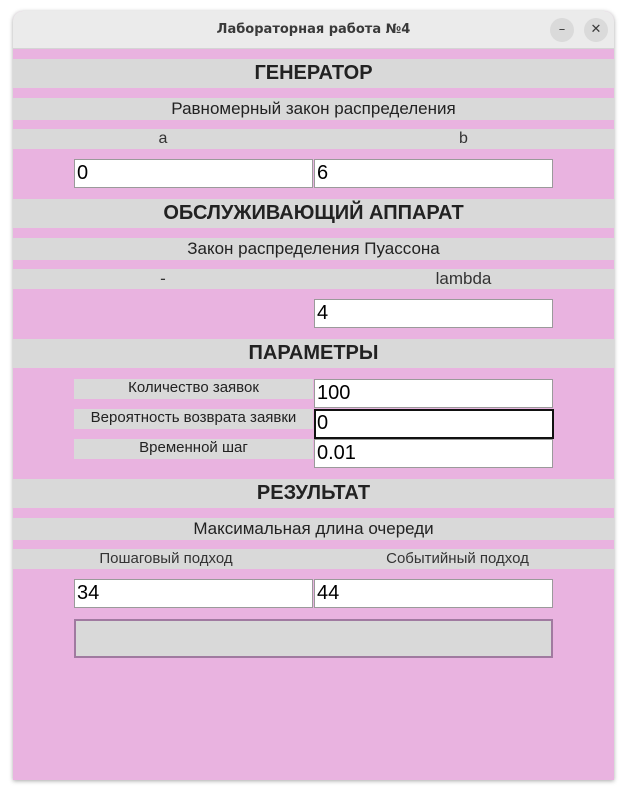 Image resolution: width=628 pixels, height=796 pixels. I want to click on step-approach-output: 34, so click(193, 593).